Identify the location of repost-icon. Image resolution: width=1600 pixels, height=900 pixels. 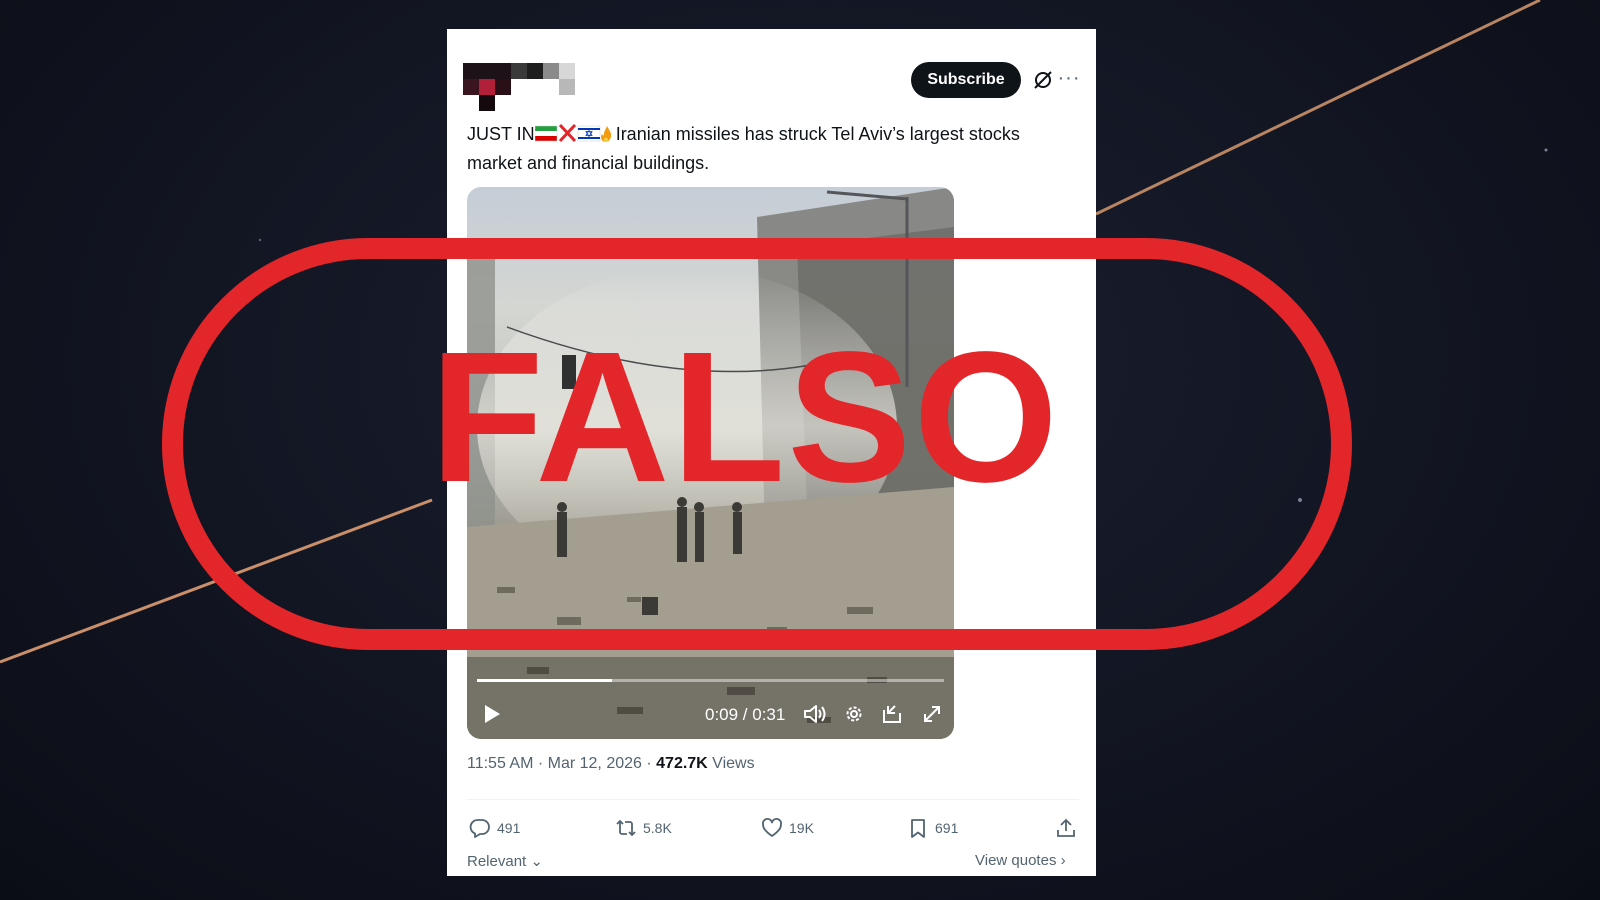
(626, 828).